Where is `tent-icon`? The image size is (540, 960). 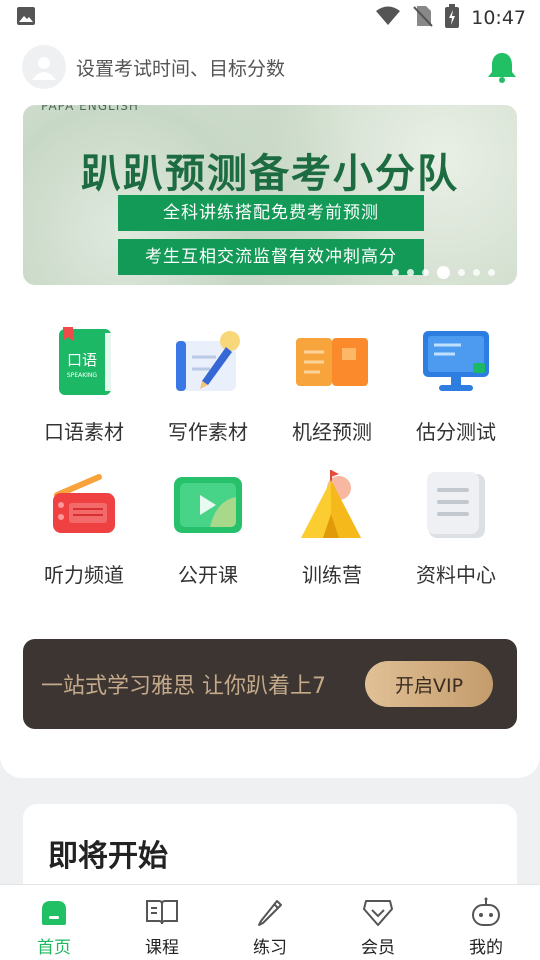
tent-icon is located at coordinates (332, 505).